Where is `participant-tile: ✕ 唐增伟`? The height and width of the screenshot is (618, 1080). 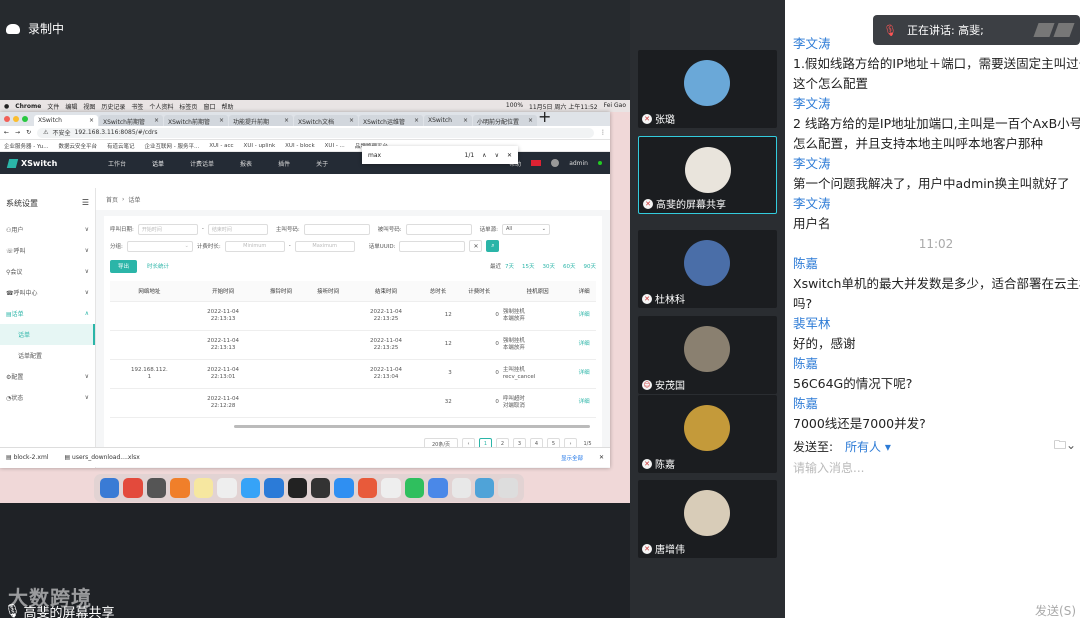 participant-tile: ✕ 唐增伟 is located at coordinates (707, 519).